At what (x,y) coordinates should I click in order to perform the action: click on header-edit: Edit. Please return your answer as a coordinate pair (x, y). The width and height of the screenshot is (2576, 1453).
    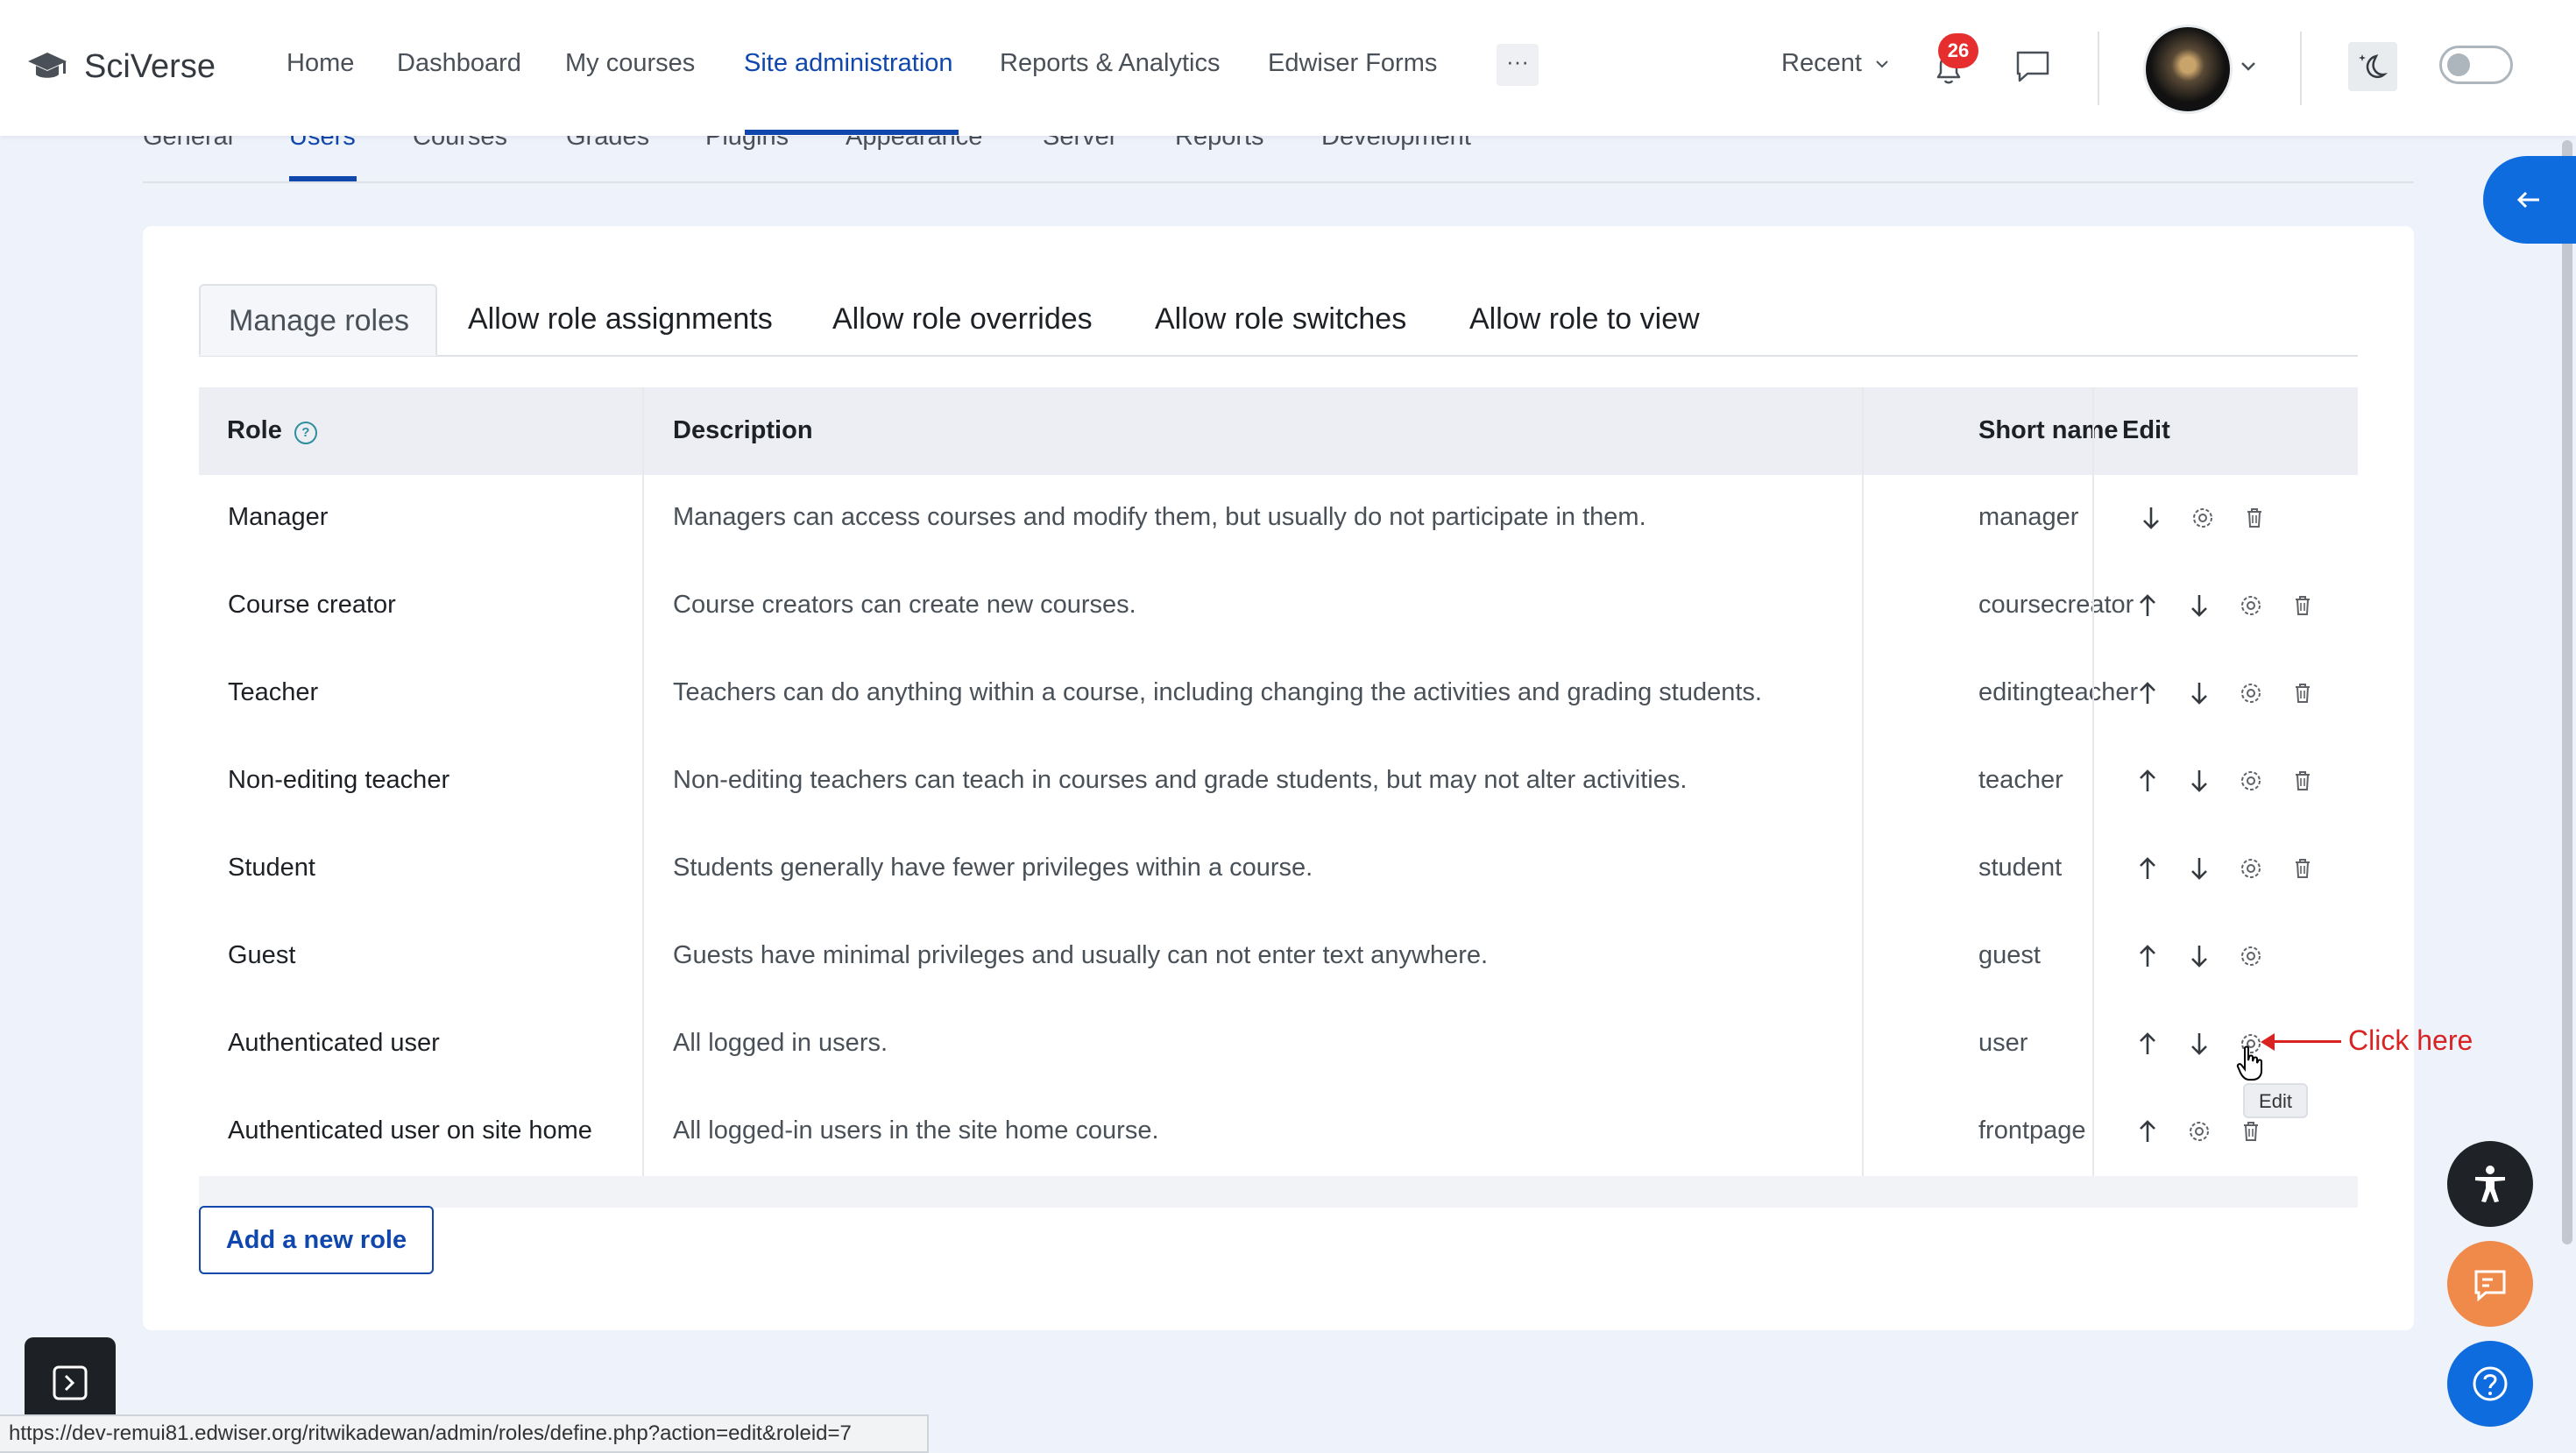
    Looking at the image, I should click on (2146, 430).